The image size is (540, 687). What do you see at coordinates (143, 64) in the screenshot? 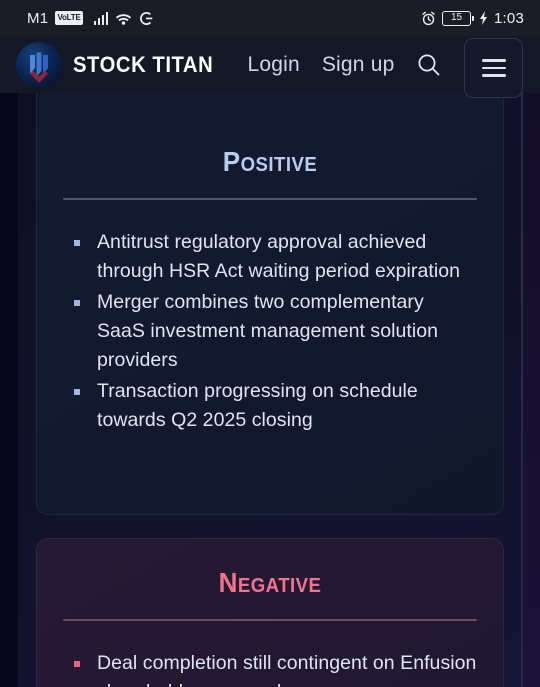
I see `brand-name: STOCK TITAN` at bounding box center [143, 64].